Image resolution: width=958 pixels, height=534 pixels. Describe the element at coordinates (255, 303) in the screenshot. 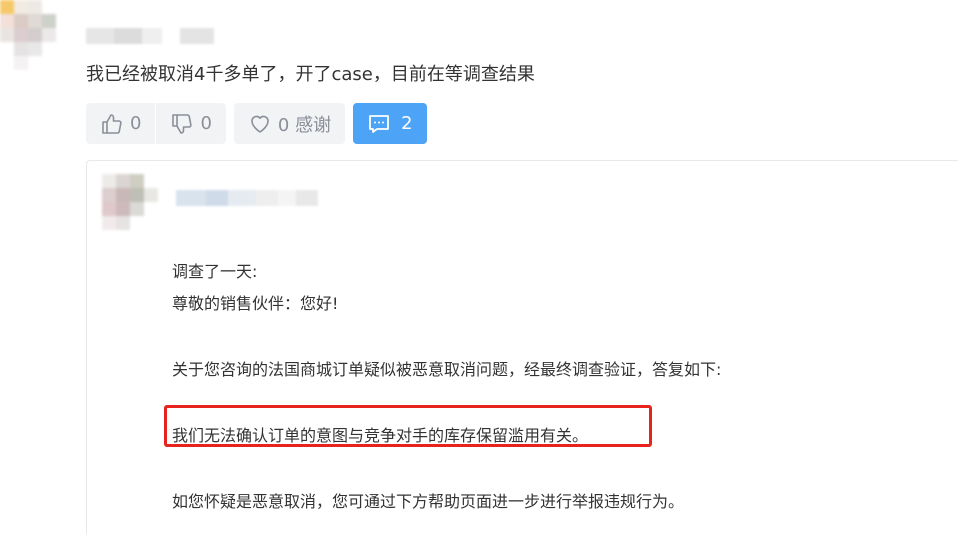

I see `reply-line: 尊敬的销售伙伴：您好!` at that location.